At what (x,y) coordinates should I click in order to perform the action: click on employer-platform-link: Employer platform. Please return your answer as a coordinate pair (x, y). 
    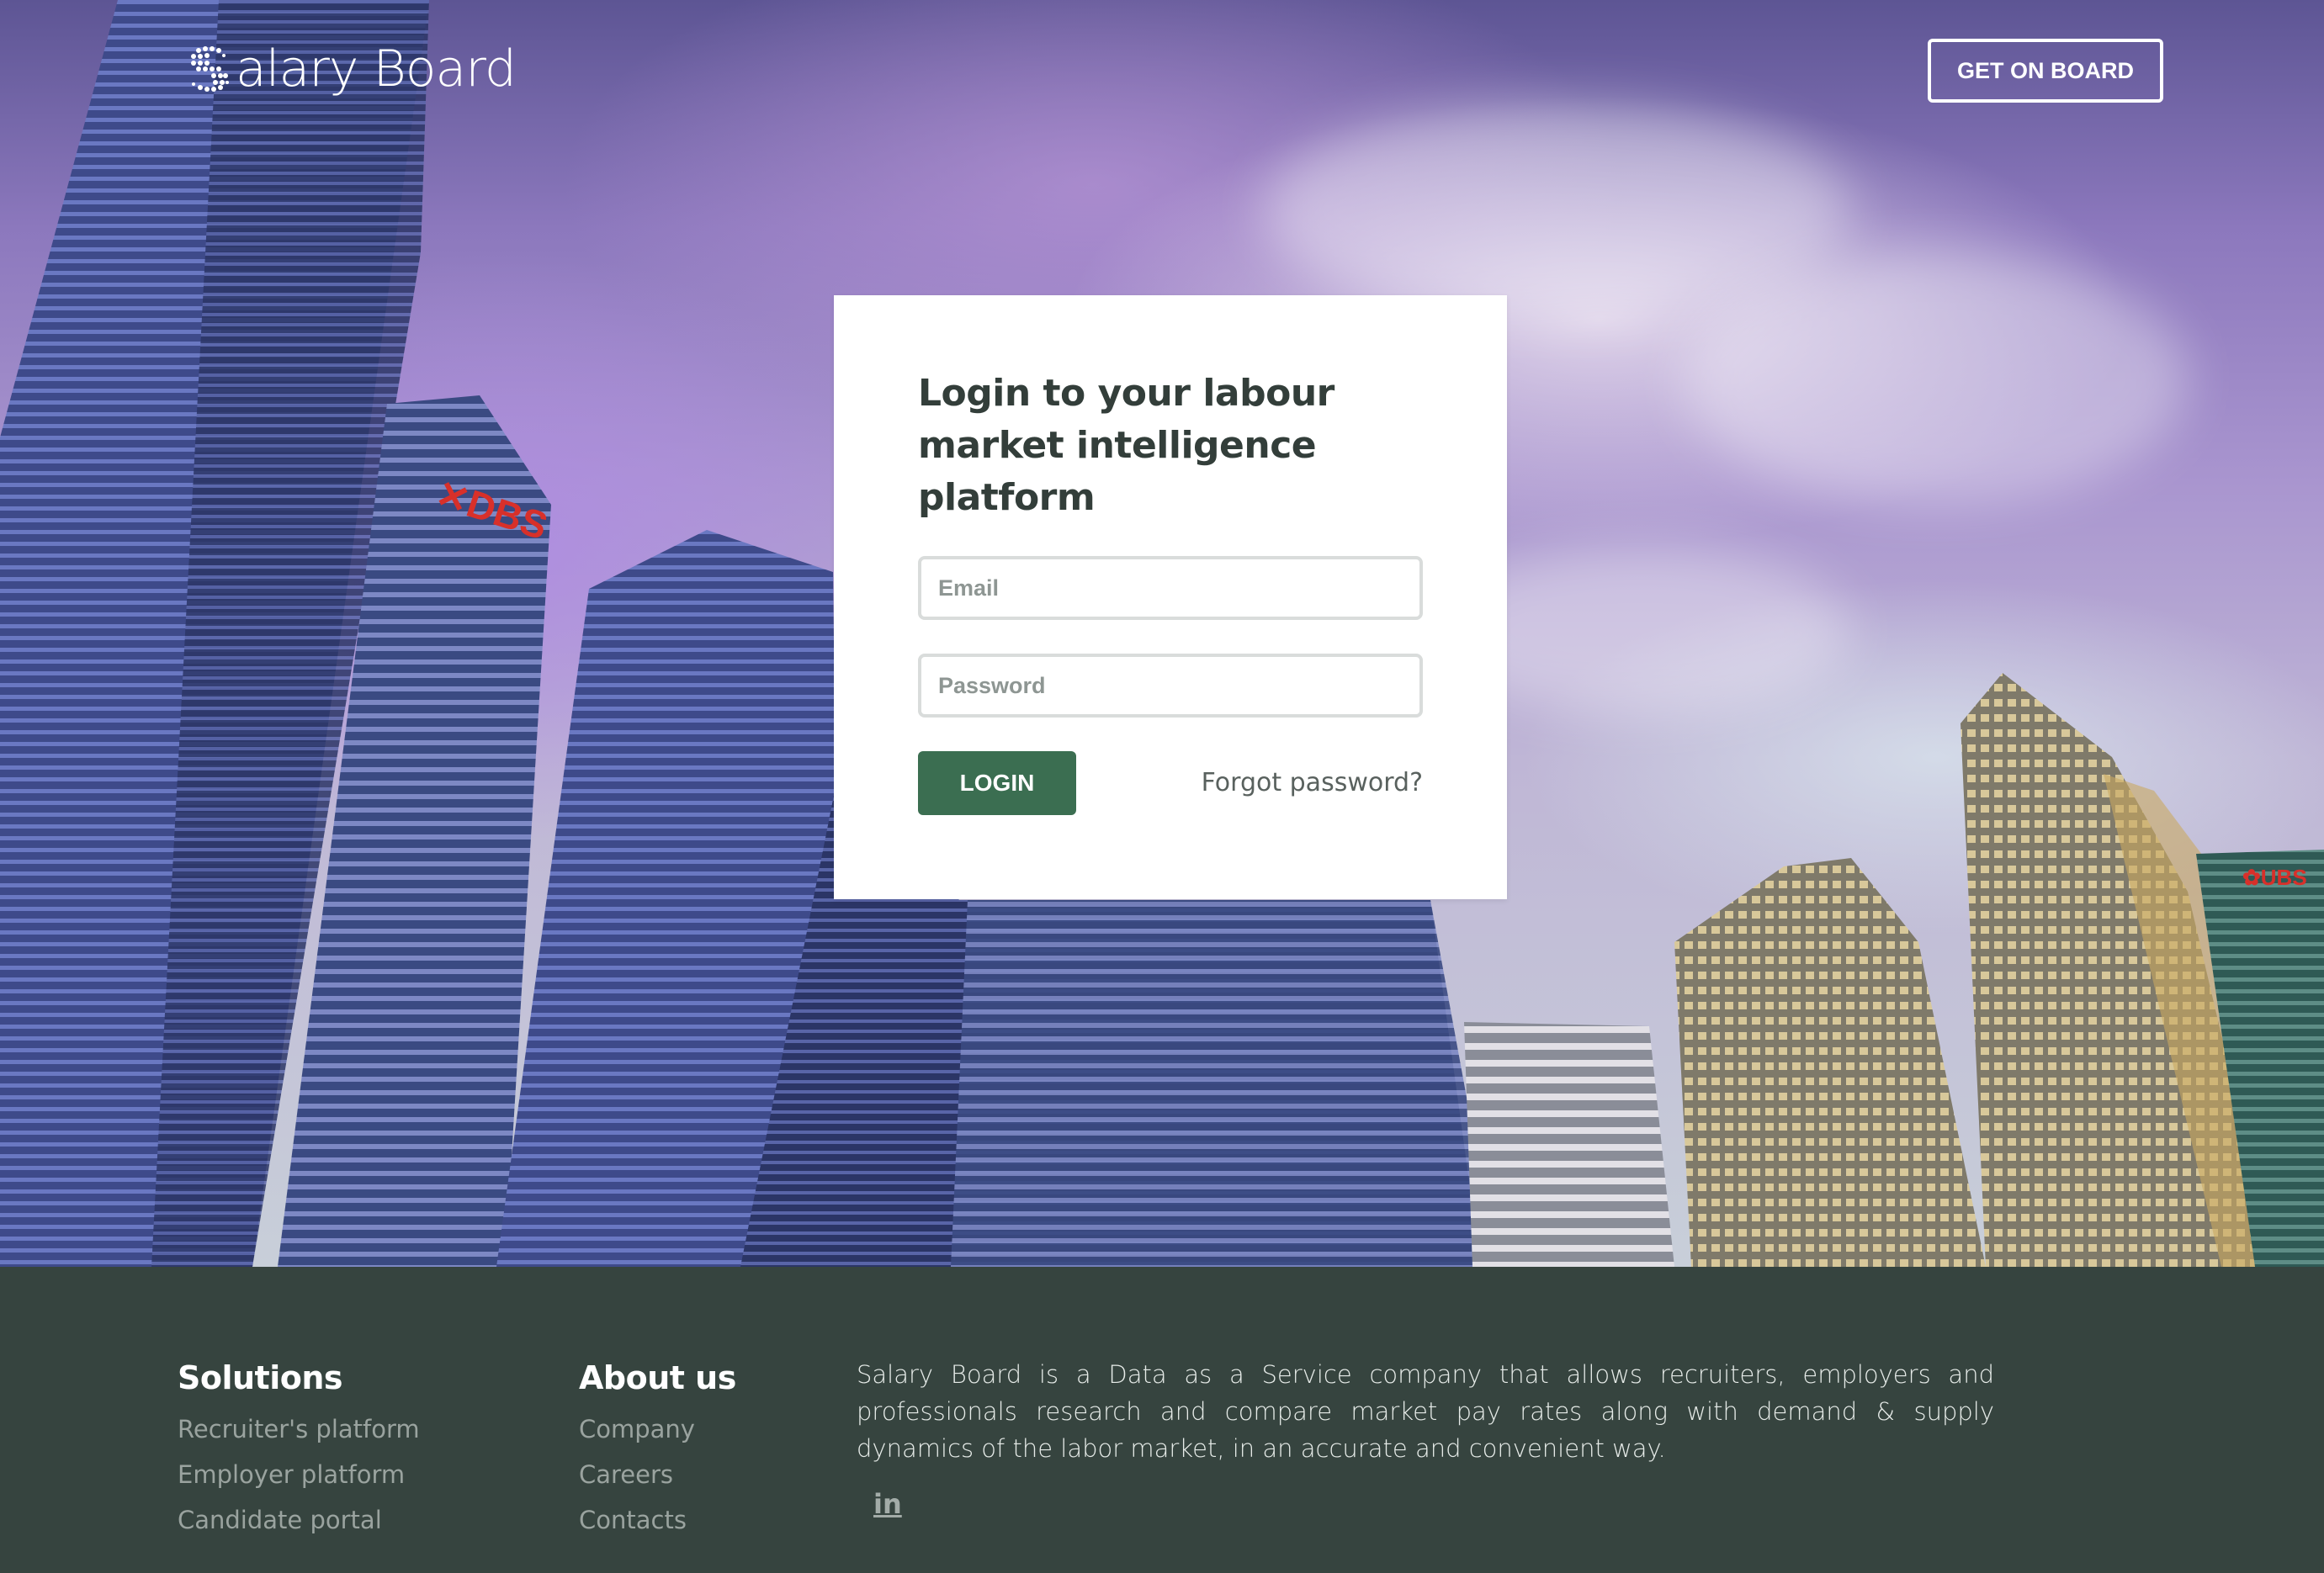
    Looking at the image, I should click on (291, 1474).